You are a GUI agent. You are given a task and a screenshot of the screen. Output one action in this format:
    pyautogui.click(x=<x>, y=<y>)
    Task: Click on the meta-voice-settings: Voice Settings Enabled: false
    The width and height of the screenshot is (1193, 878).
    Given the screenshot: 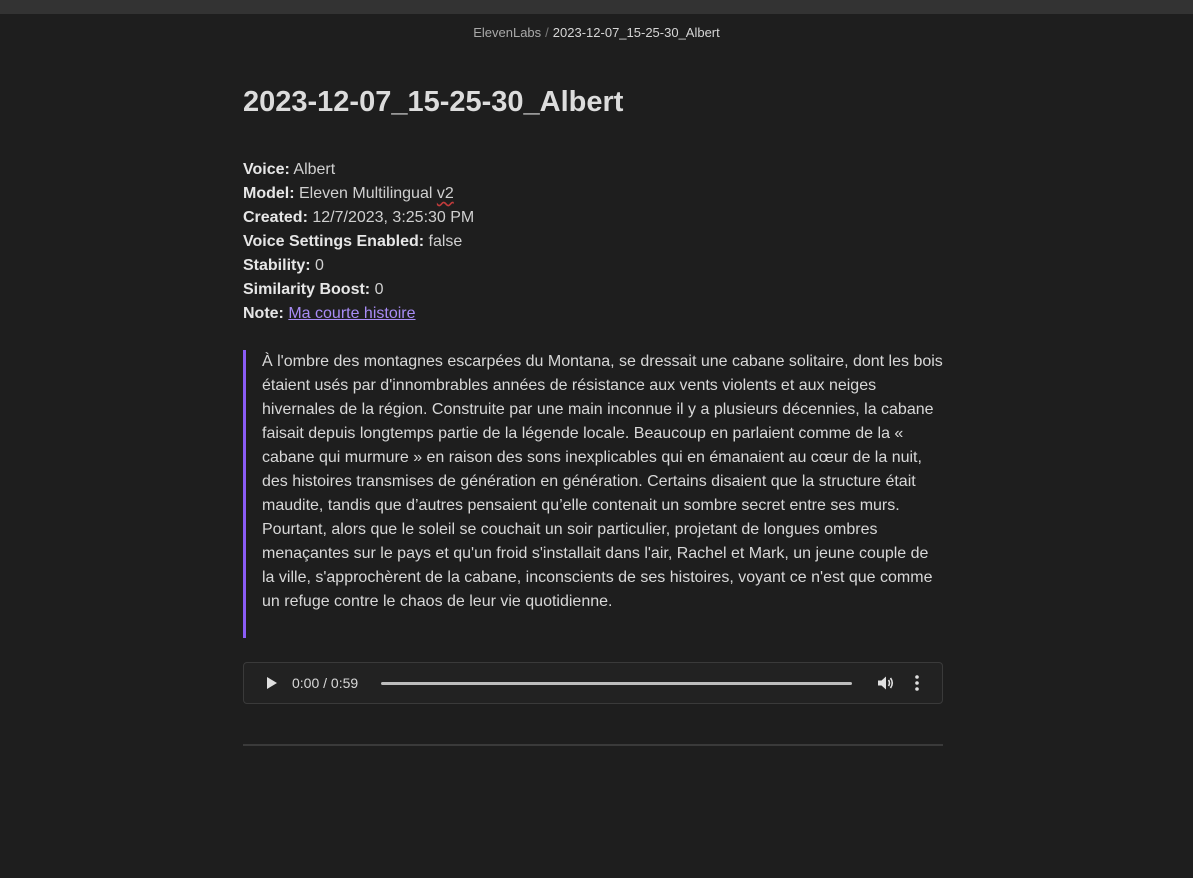 What is the action you would take?
    pyautogui.click(x=593, y=242)
    